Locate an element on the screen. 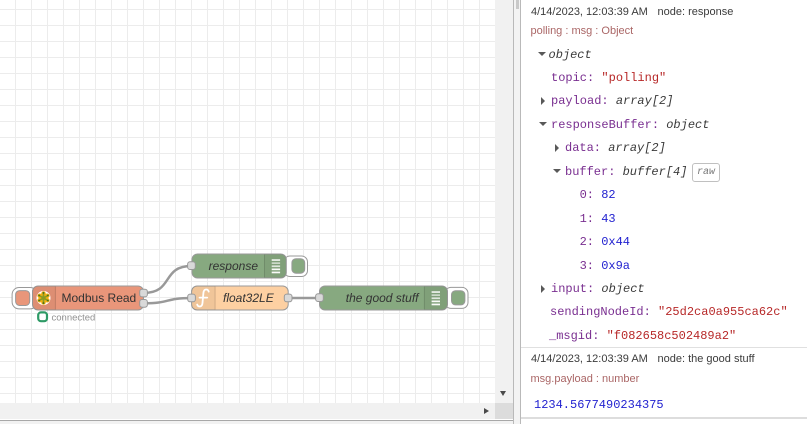  svg-text: connected is located at coordinates (74, 317).